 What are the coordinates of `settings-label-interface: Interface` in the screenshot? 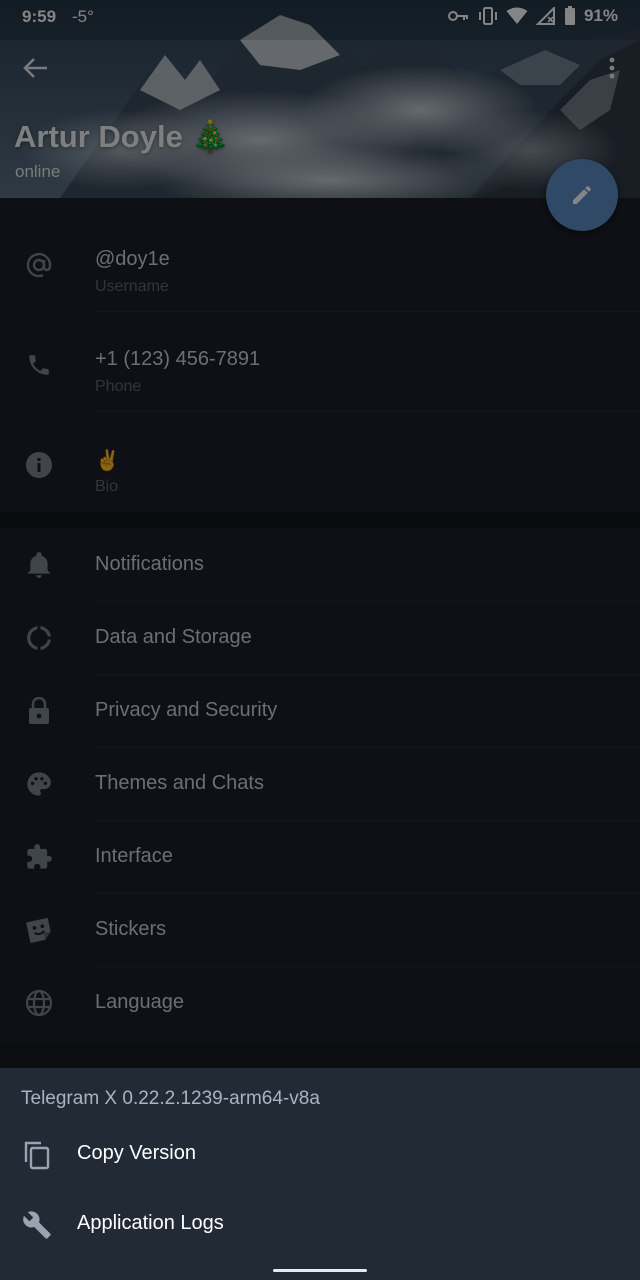 It's located at (134, 856).